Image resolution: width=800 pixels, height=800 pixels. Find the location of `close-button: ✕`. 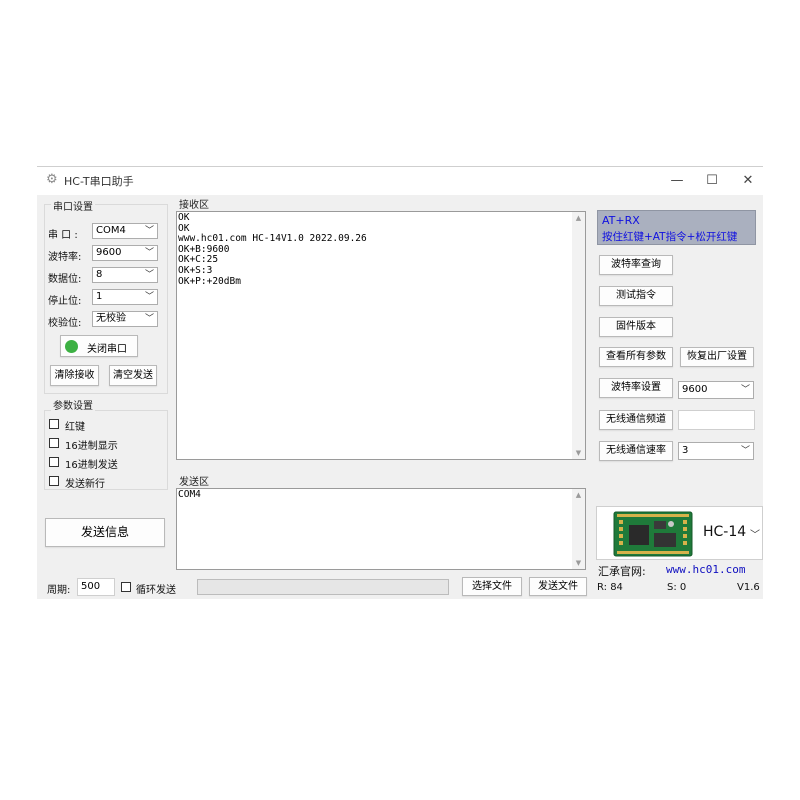

close-button: ✕ is located at coordinates (748, 181).